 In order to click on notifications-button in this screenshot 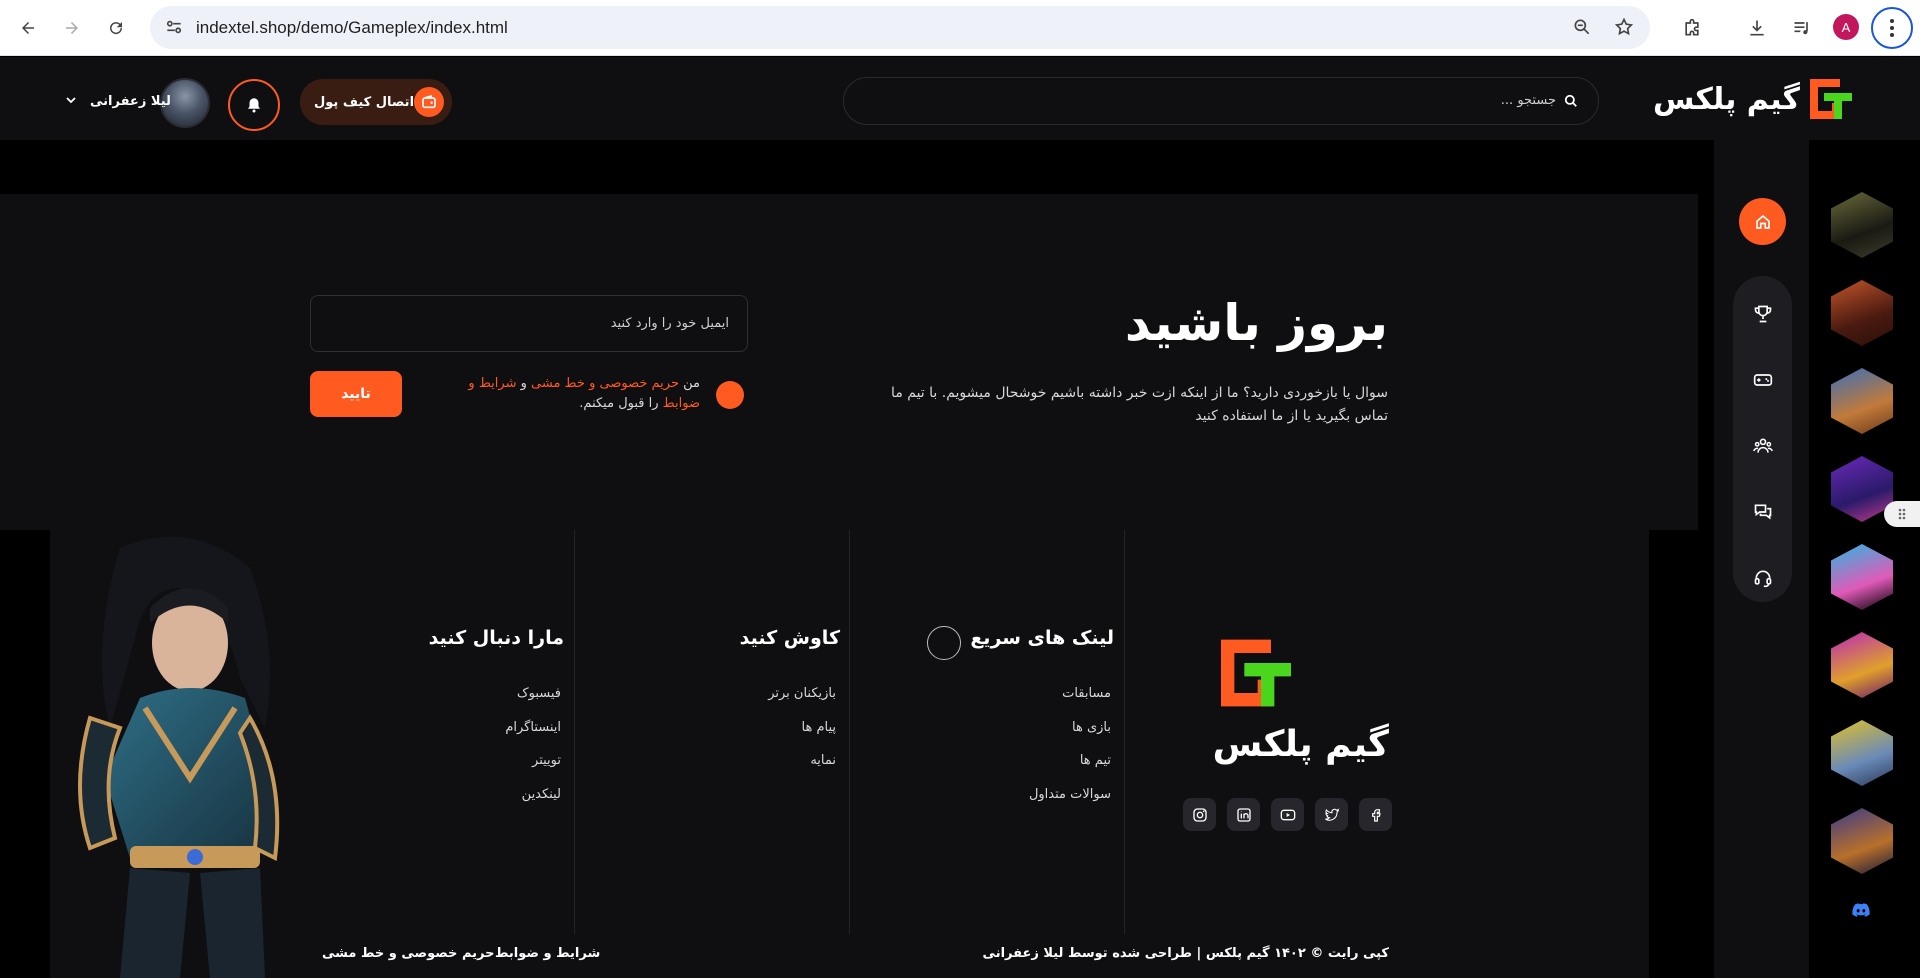, I will do `click(254, 105)`.